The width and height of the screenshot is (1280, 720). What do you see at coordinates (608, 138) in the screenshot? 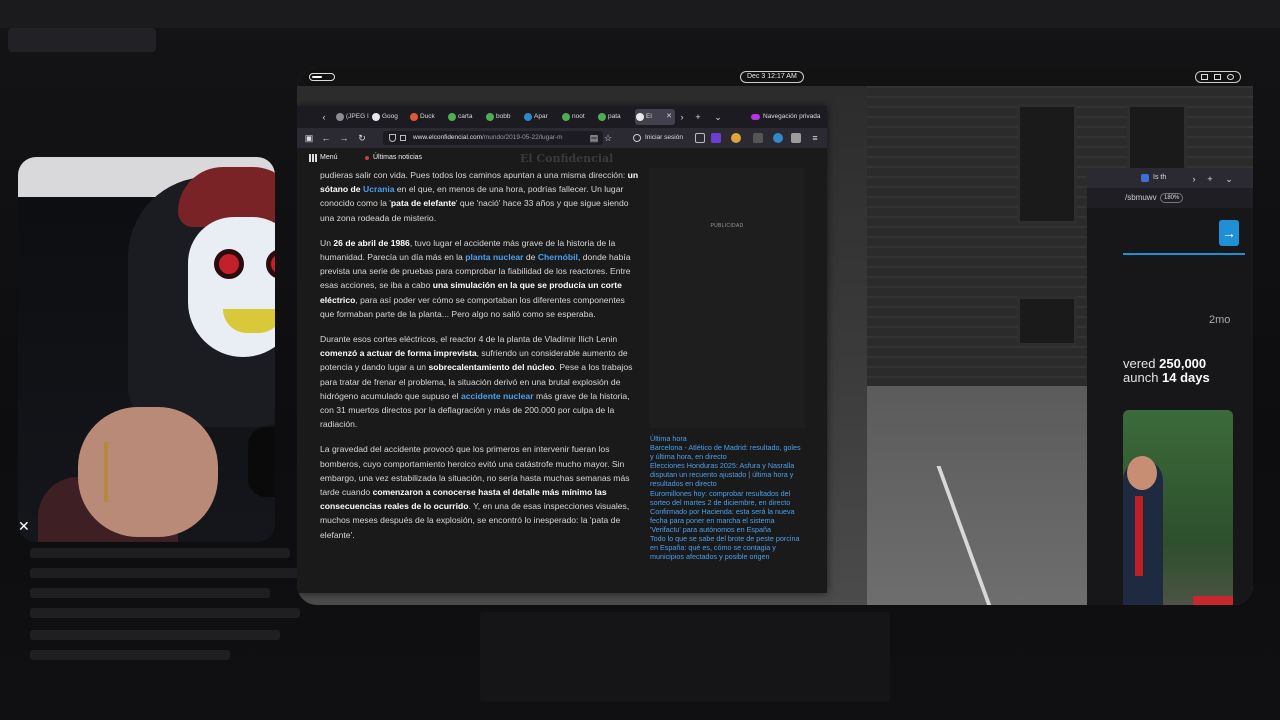
I see `bookmark-star-icon: ☆` at bounding box center [608, 138].